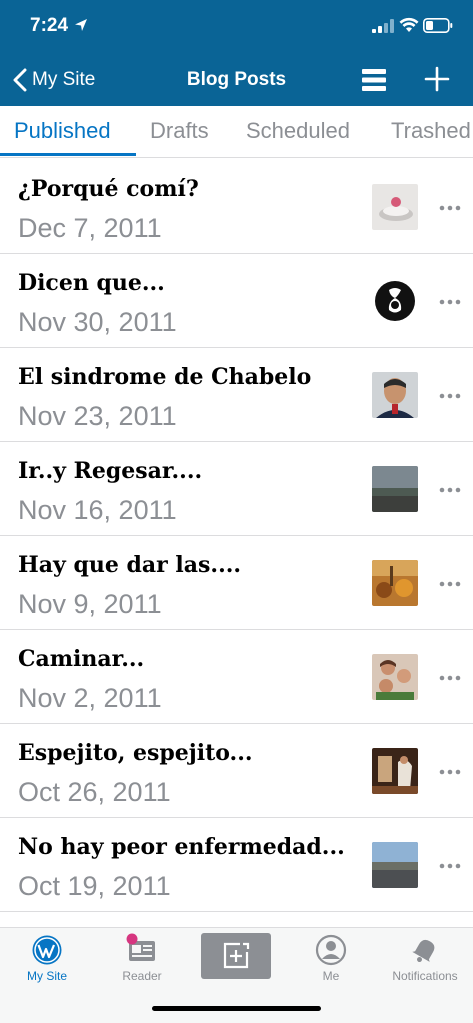 Image resolution: width=473 pixels, height=1023 pixels. What do you see at coordinates (94, 886) in the screenshot?
I see `post-date: Oct 19, 2011` at bounding box center [94, 886].